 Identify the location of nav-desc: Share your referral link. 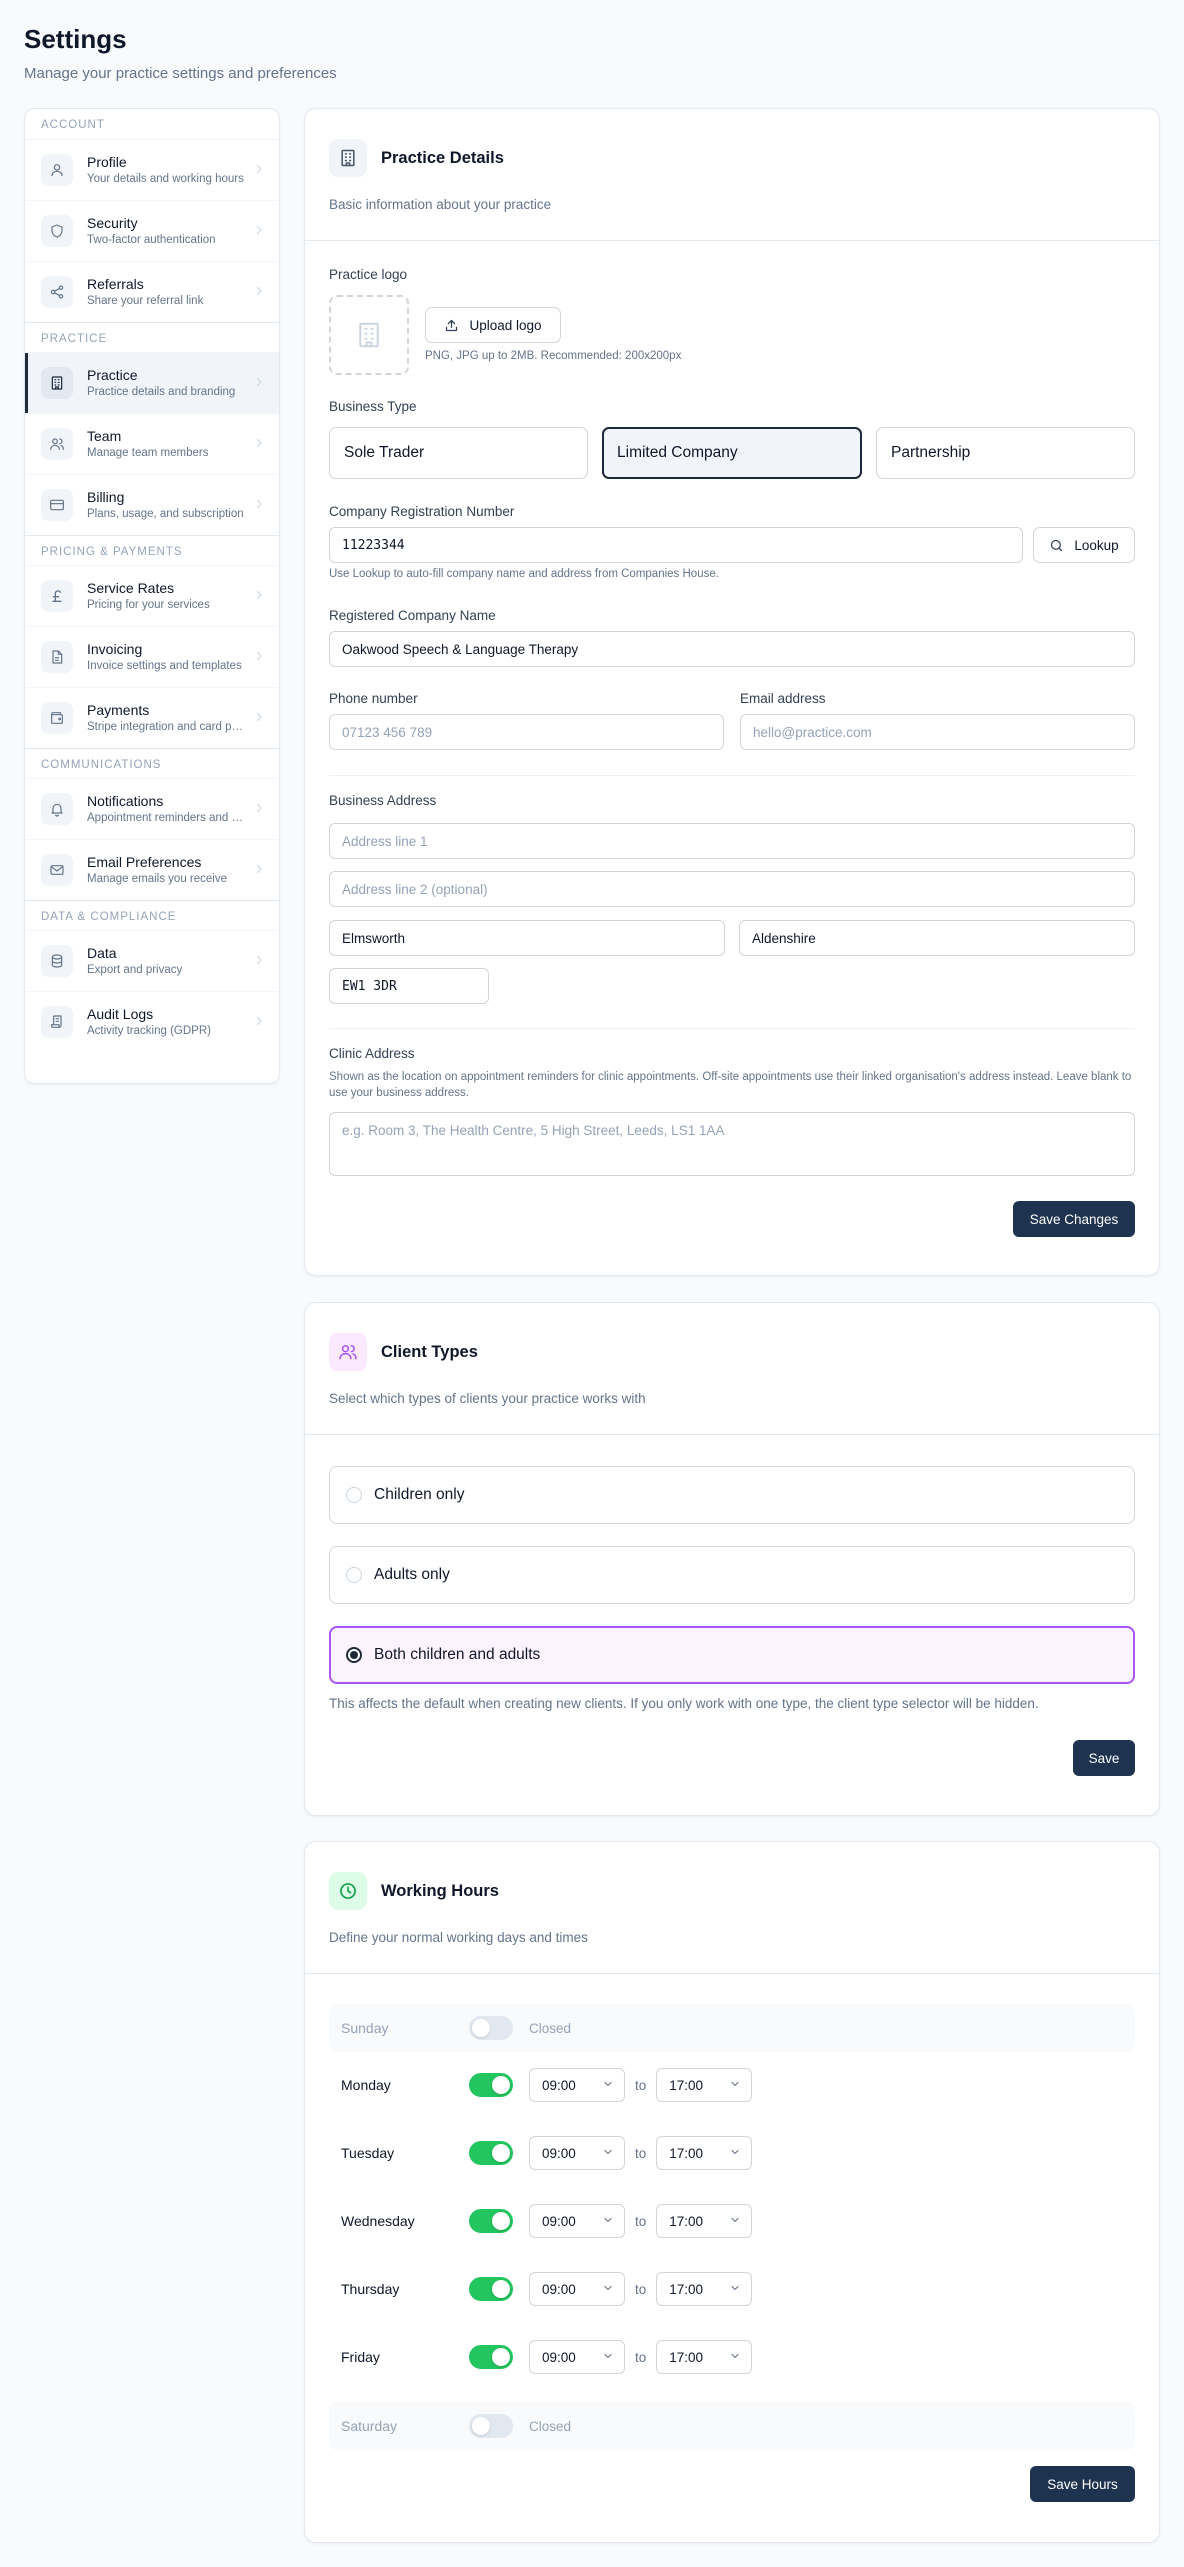
(145, 301).